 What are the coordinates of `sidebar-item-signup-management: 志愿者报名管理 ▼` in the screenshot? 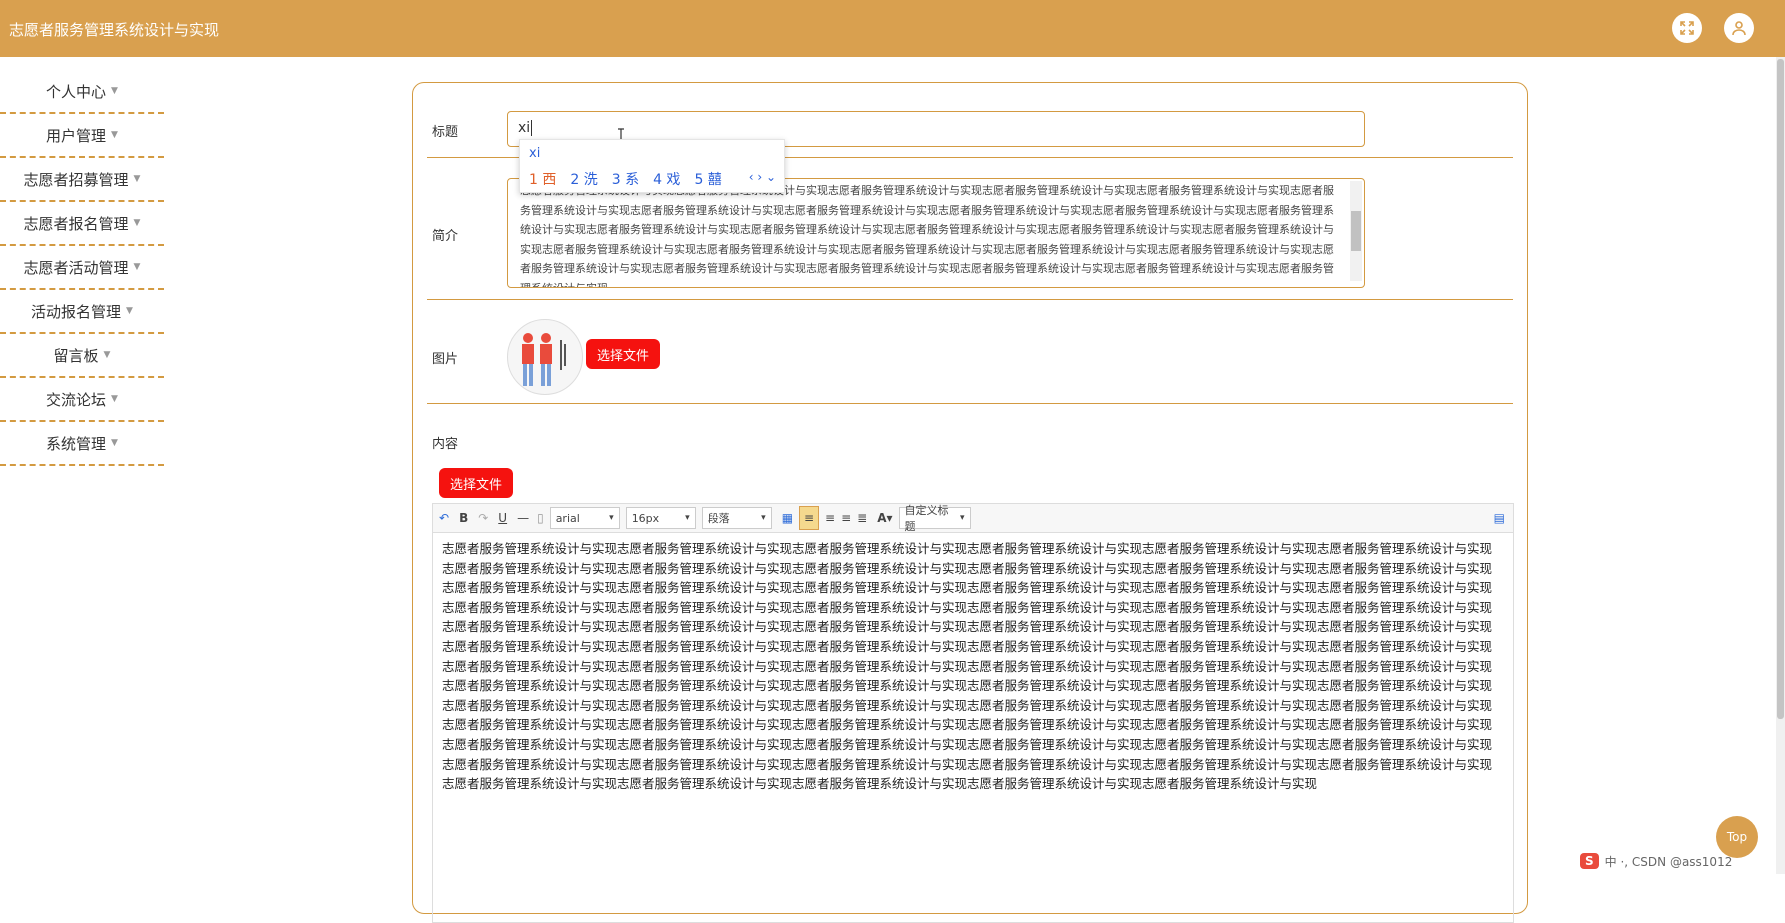 It's located at (82, 224).